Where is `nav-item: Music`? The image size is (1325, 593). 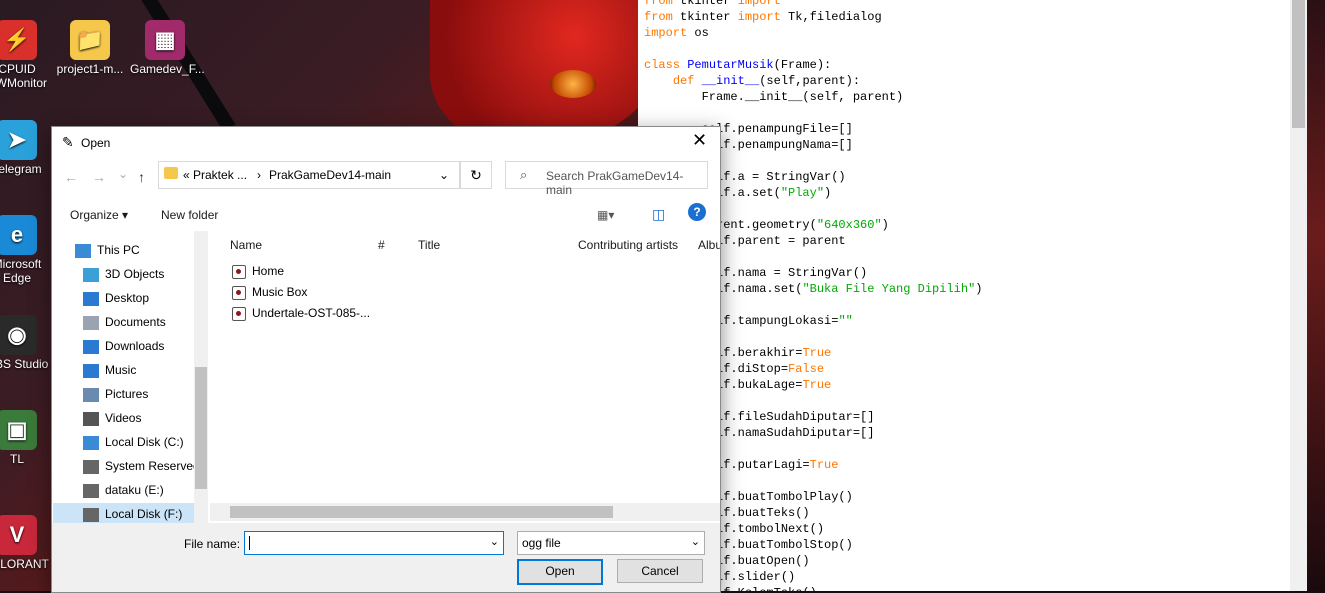
nav-item: Music is located at coordinates (109, 370).